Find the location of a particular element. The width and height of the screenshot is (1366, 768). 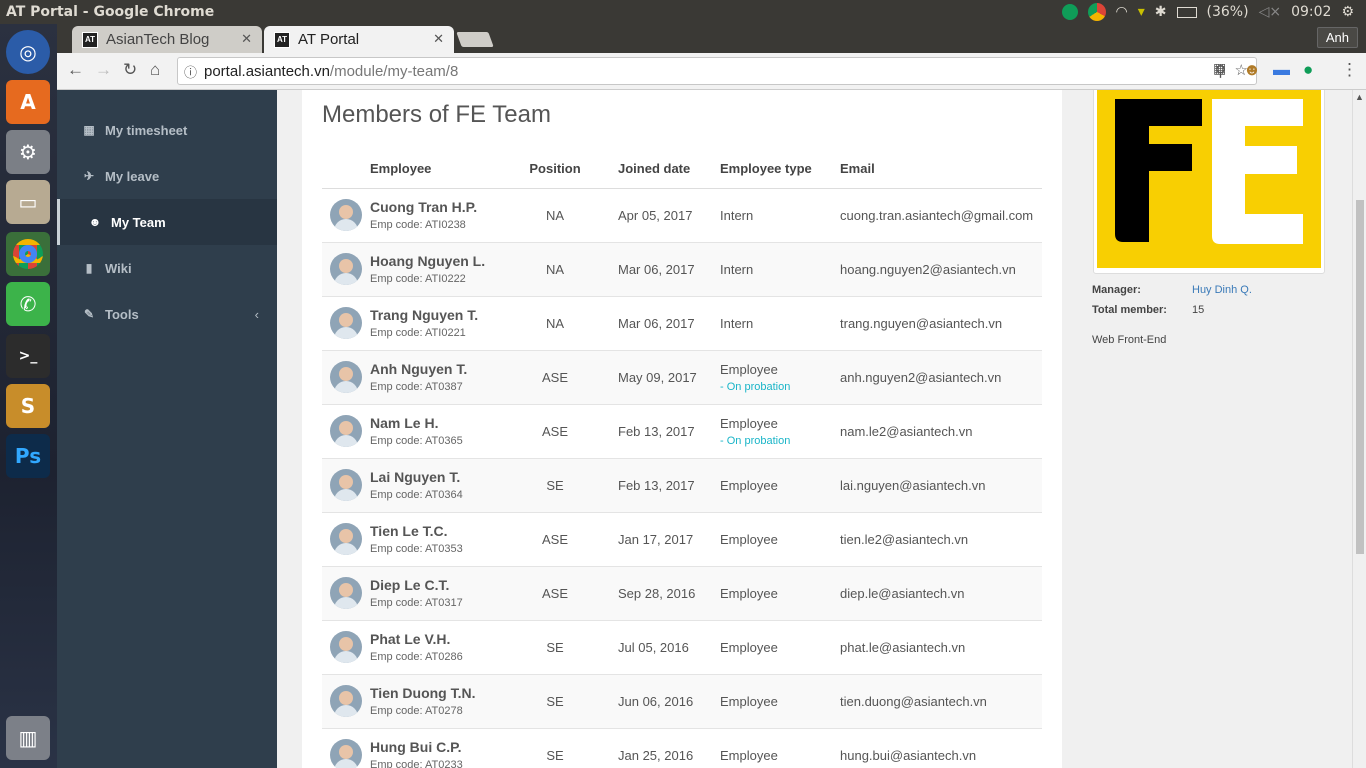

employee-code: Emp code: AT0278 is located at coordinates (416, 711).